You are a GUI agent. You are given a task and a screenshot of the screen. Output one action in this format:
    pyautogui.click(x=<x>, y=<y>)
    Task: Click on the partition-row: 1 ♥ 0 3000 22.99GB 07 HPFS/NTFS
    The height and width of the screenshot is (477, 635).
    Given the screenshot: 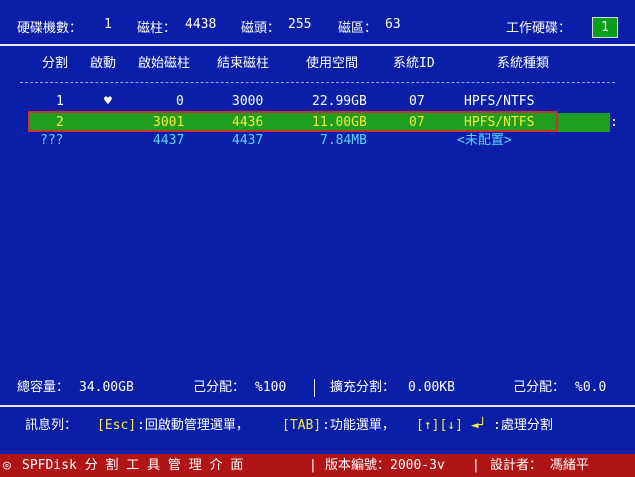 What is the action you would take?
    pyautogui.click(x=317, y=102)
    